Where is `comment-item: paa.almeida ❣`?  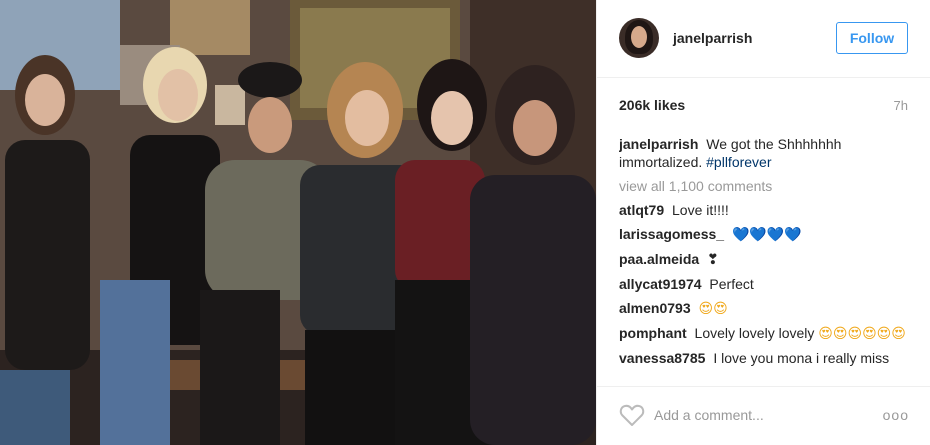
comment-item: paa.almeida ❣ is located at coordinates (764, 259).